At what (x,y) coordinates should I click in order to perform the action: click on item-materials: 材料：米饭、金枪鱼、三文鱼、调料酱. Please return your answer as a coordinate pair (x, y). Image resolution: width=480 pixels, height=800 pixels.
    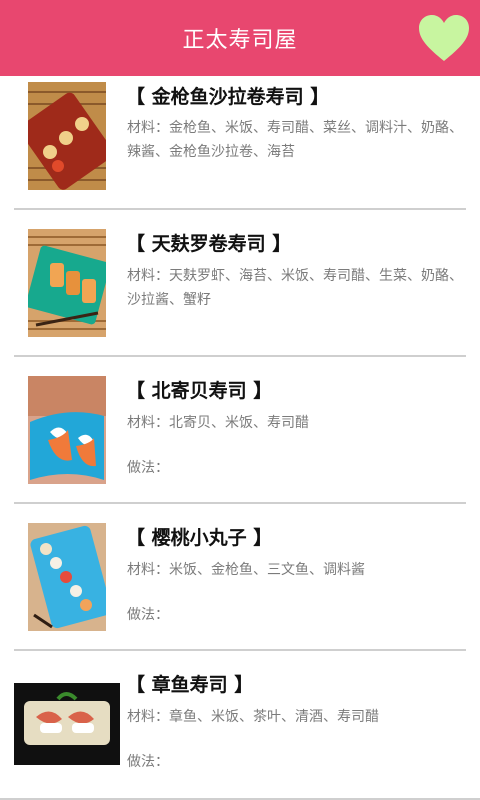
    Looking at the image, I should click on (246, 570).